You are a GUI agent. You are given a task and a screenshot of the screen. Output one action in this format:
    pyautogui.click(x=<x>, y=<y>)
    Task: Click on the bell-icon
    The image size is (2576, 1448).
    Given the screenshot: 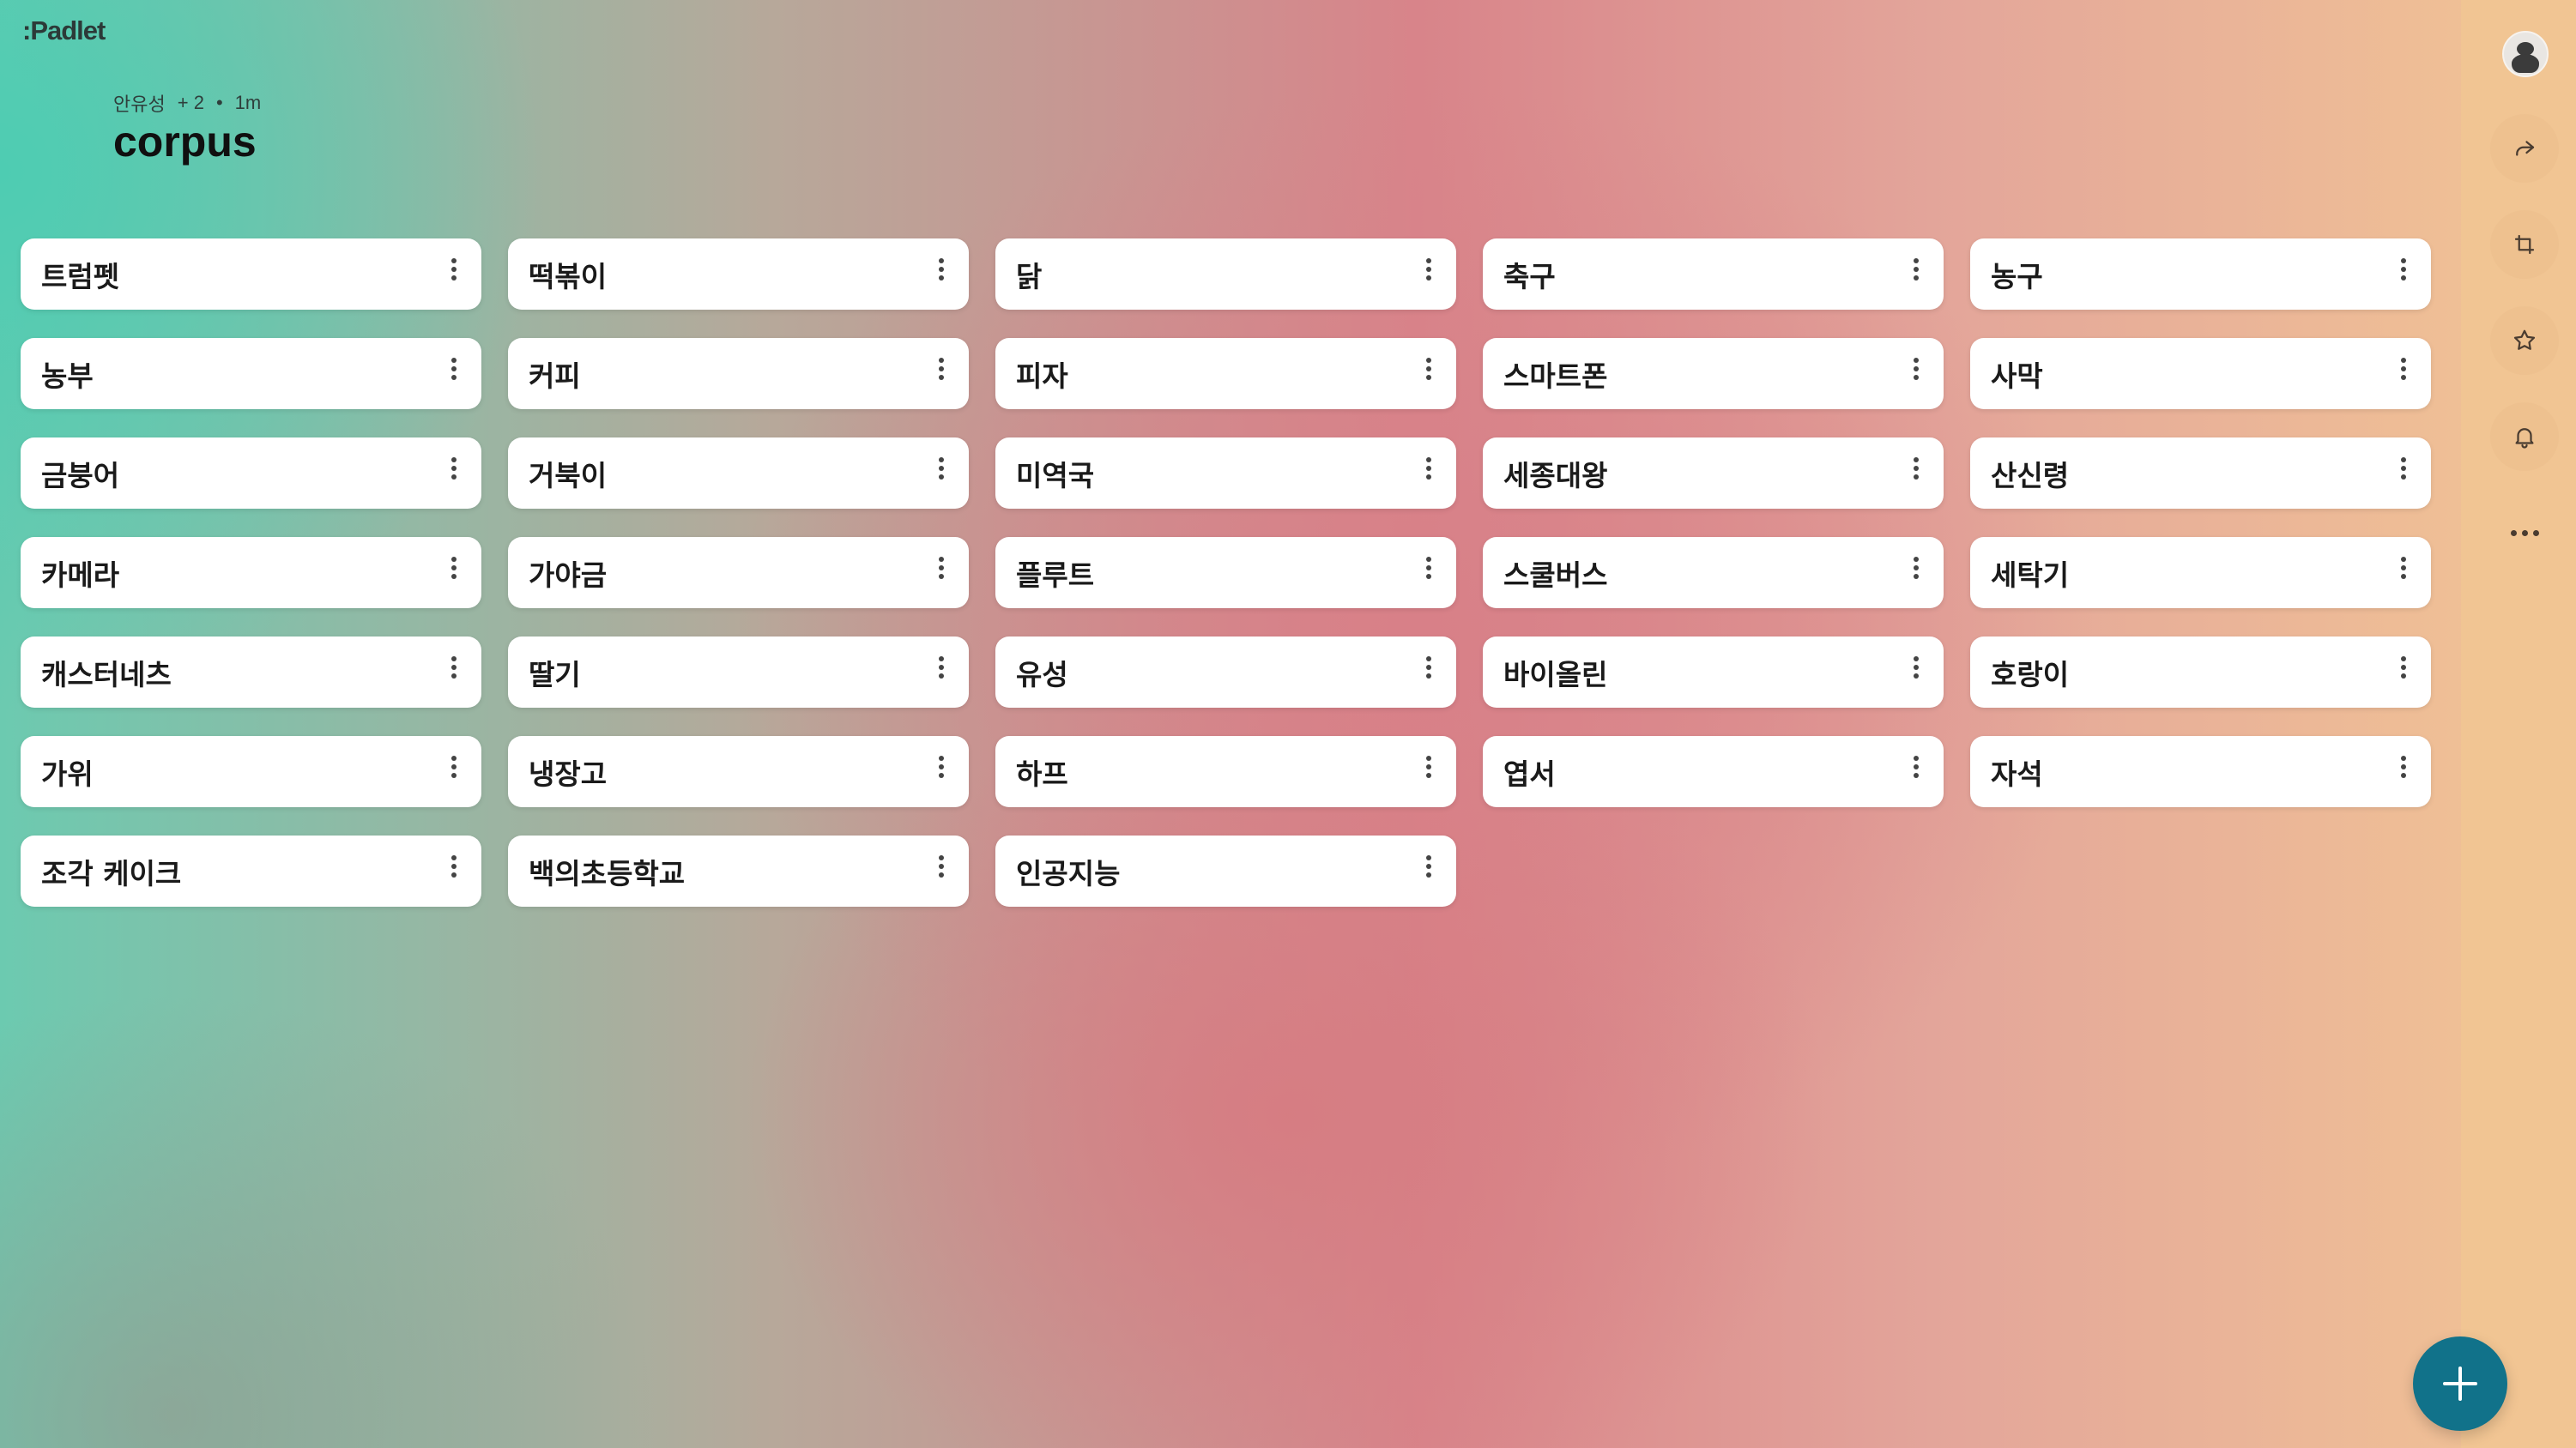 What is the action you would take?
    pyautogui.click(x=2524, y=438)
    